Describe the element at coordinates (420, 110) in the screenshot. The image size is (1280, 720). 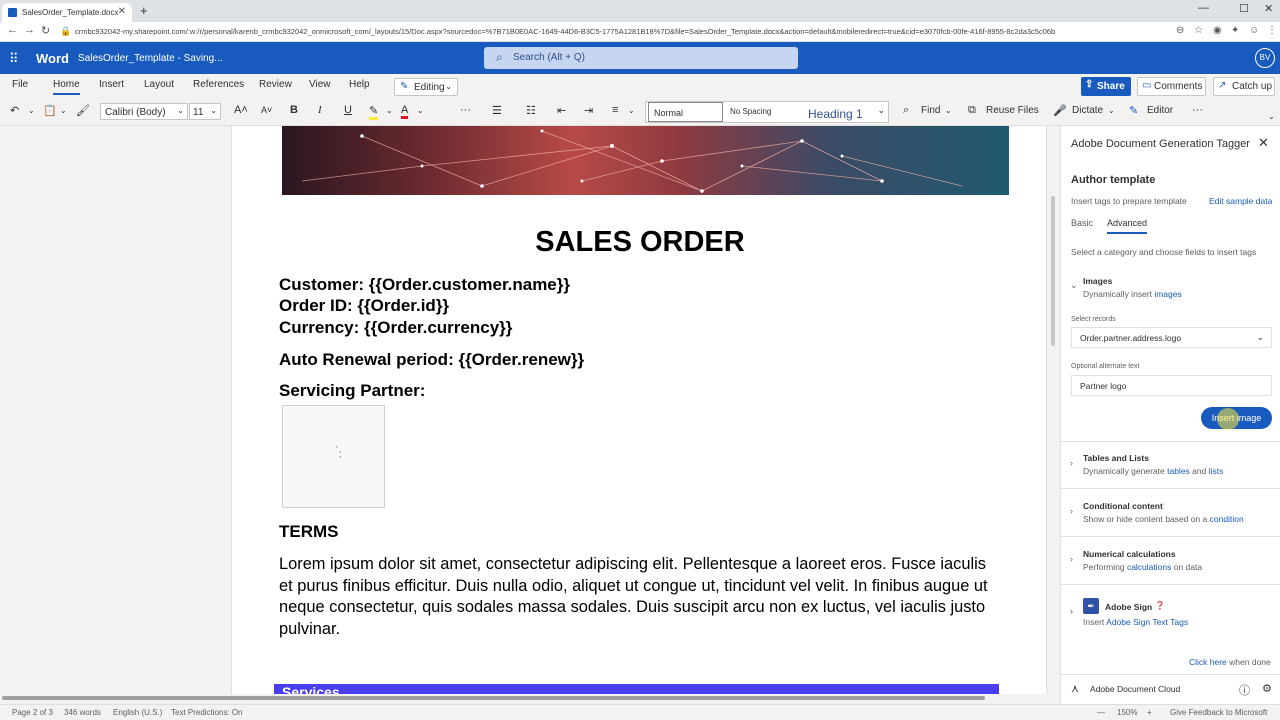
I see `font-color-dropdown-icon: ⌄` at that location.